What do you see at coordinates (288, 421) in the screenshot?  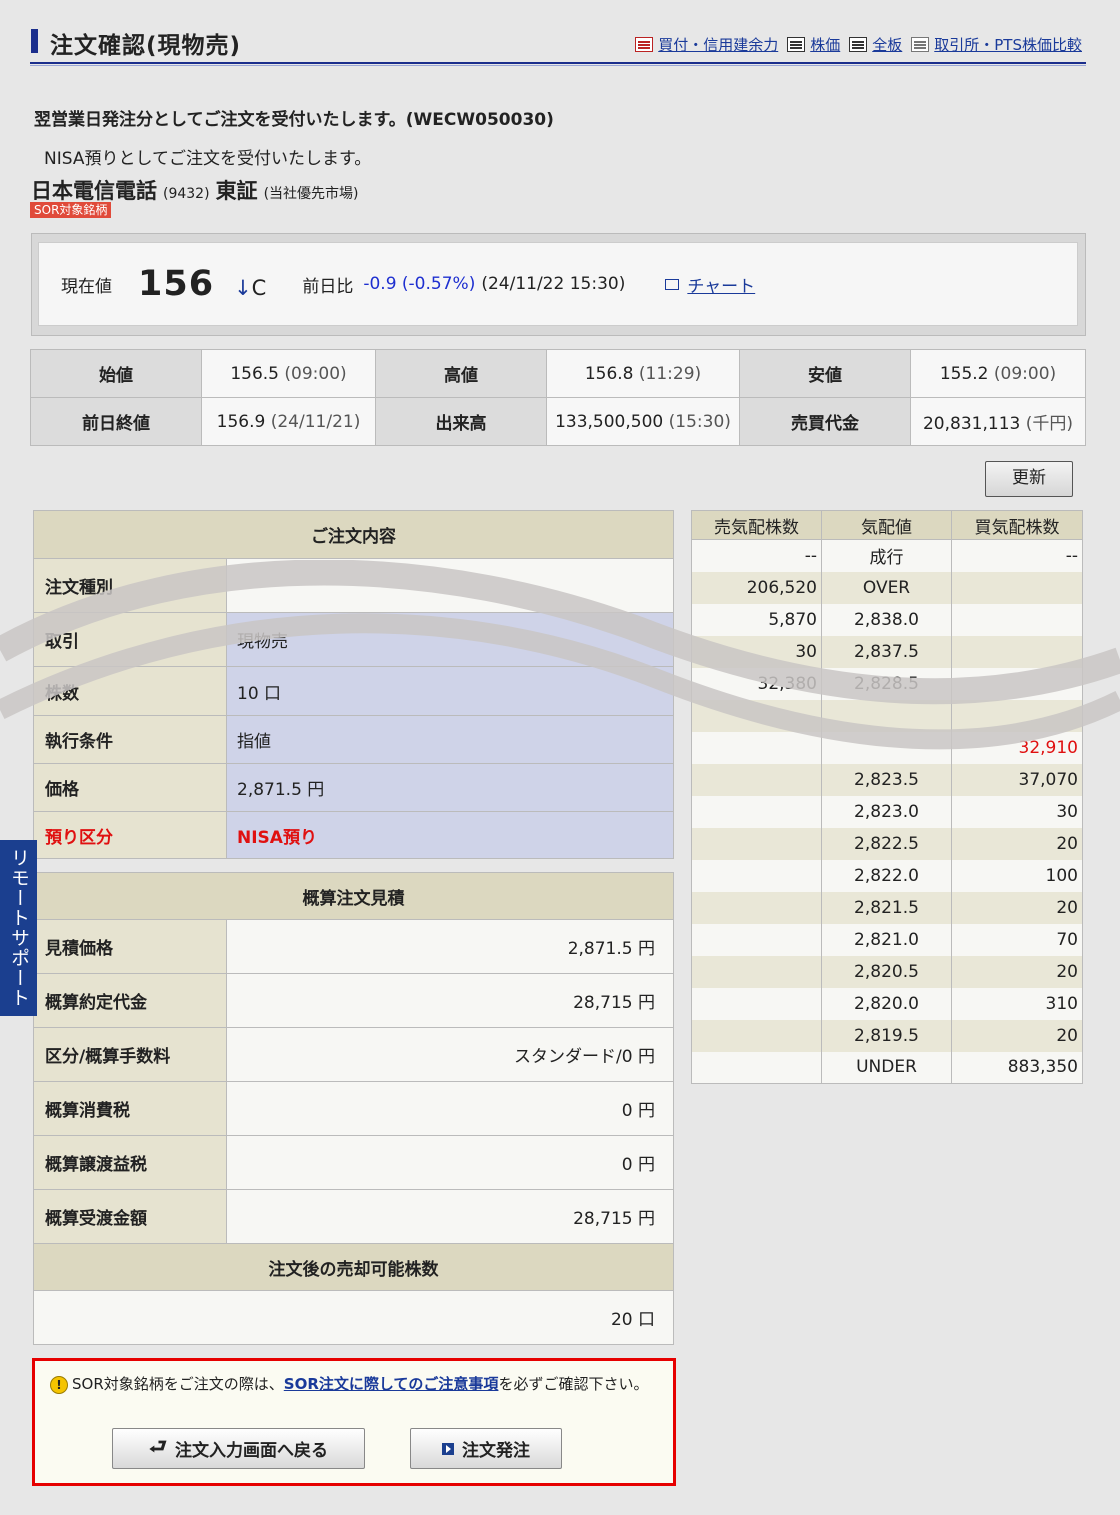 I see `prev-close-value: 156.9 (24/11/21)` at bounding box center [288, 421].